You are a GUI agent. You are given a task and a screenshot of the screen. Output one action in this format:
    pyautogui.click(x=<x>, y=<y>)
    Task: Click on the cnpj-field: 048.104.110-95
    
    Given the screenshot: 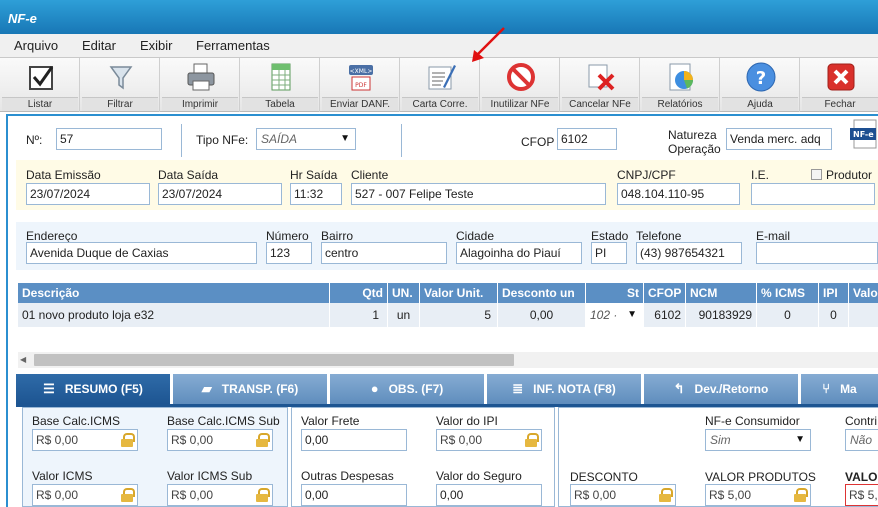 What is the action you would take?
    pyautogui.click(x=678, y=194)
    